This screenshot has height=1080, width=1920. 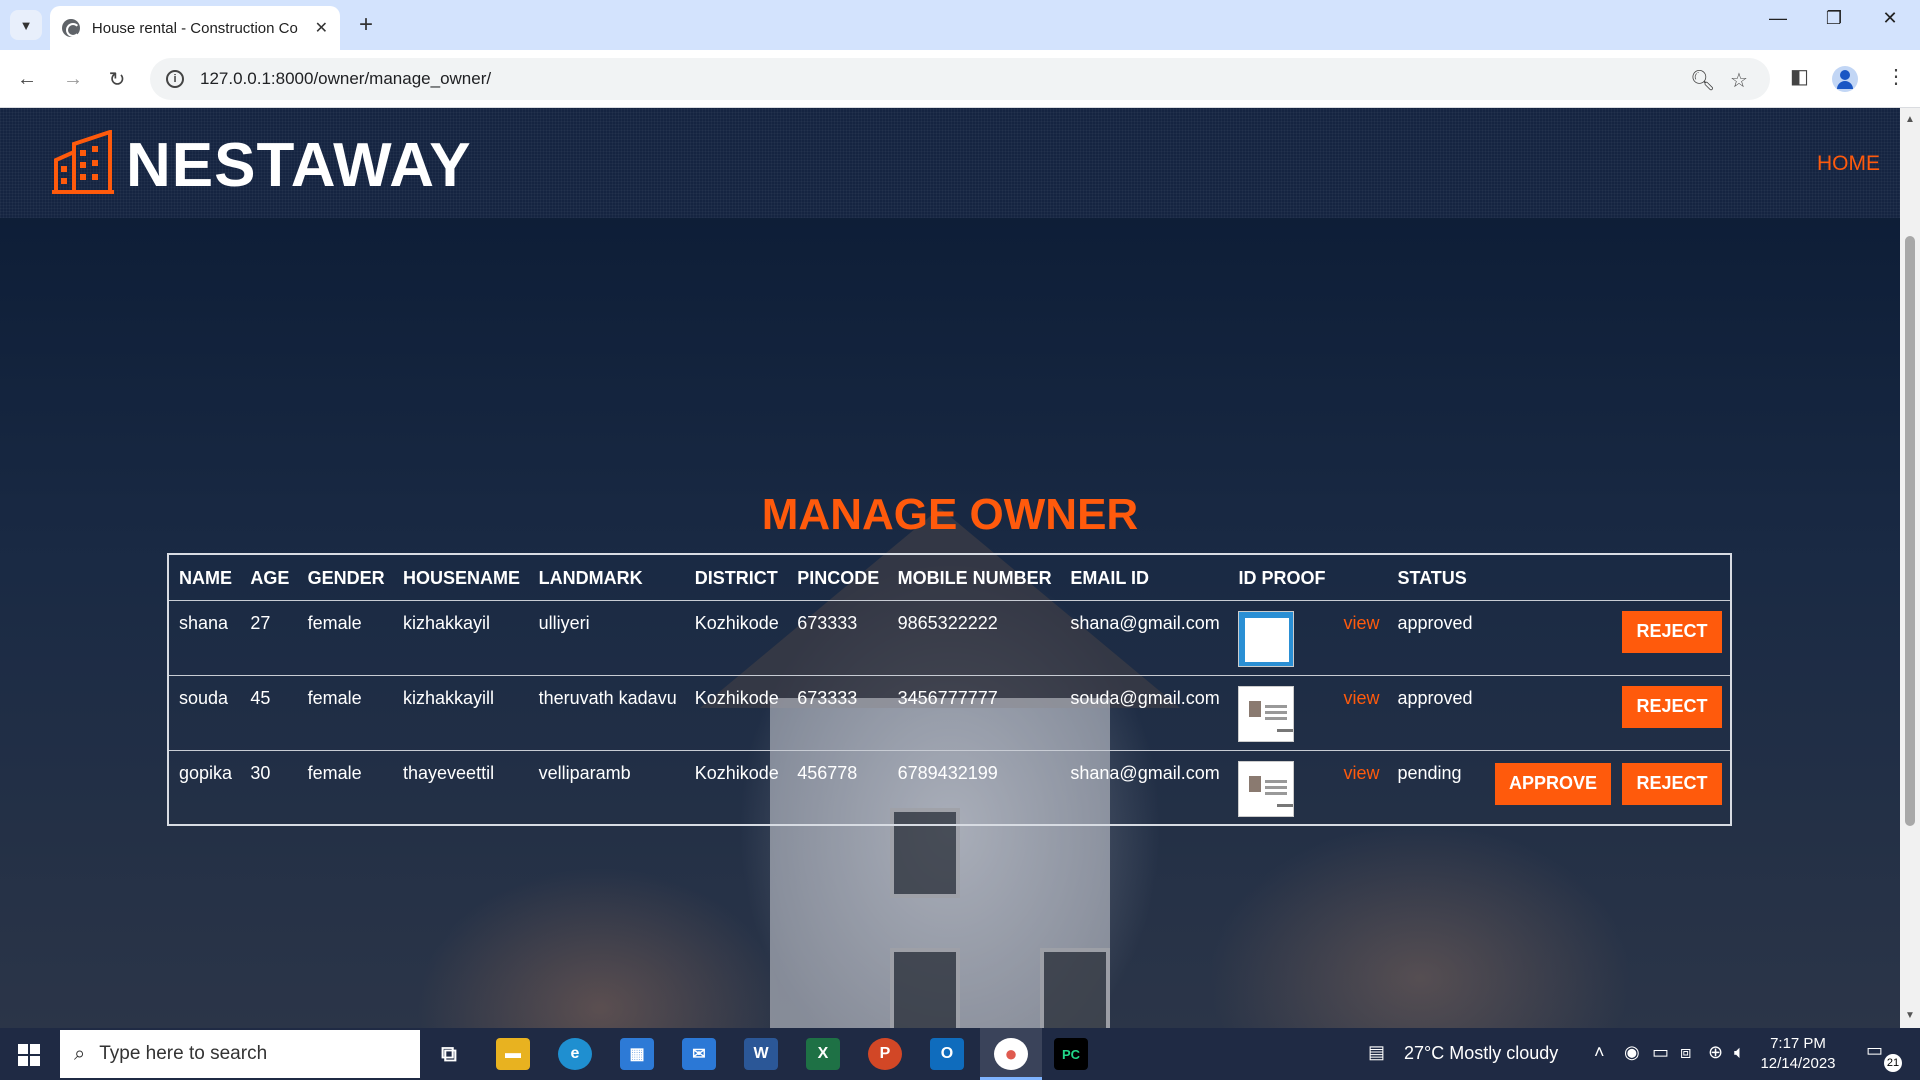 What do you see at coordinates (950, 514) in the screenshot?
I see `page-title: MANAGE OWNER` at bounding box center [950, 514].